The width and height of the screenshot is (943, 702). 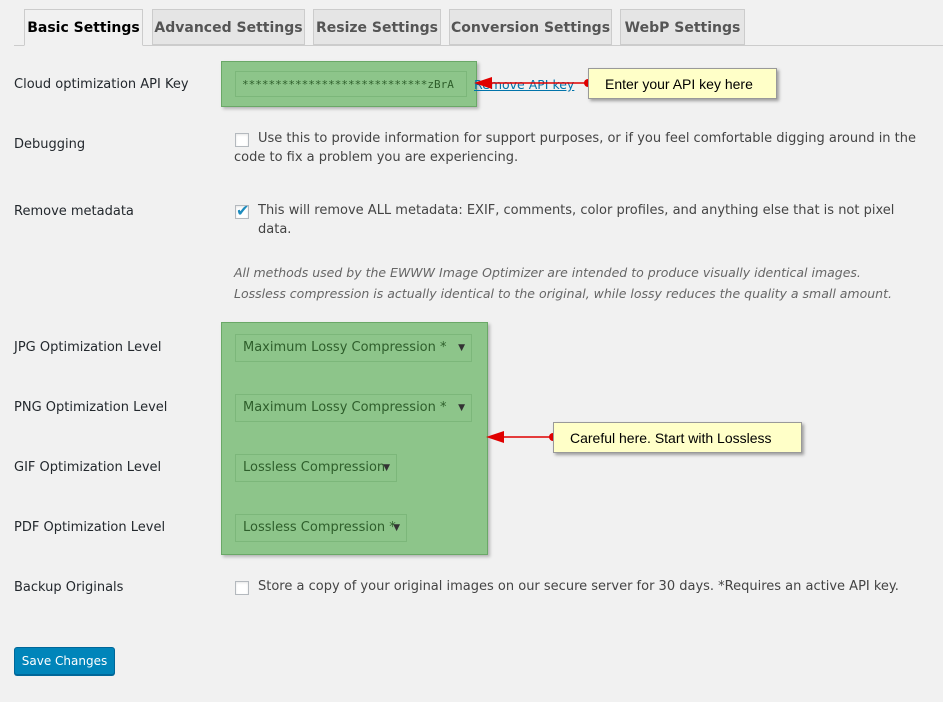 What do you see at coordinates (345, 347) in the screenshot?
I see `jpg-level-value: Maximum Lossy Compression *` at bounding box center [345, 347].